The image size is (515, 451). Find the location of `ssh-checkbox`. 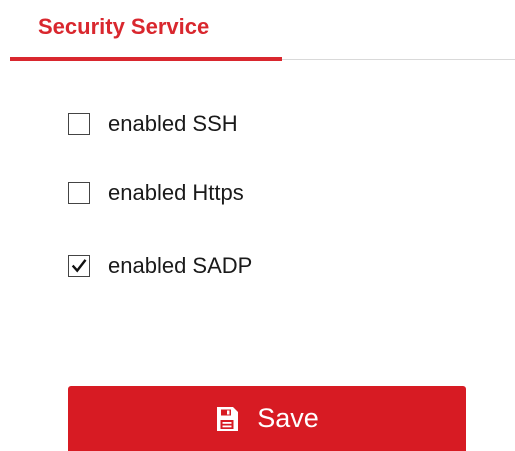

ssh-checkbox is located at coordinates (79, 124).